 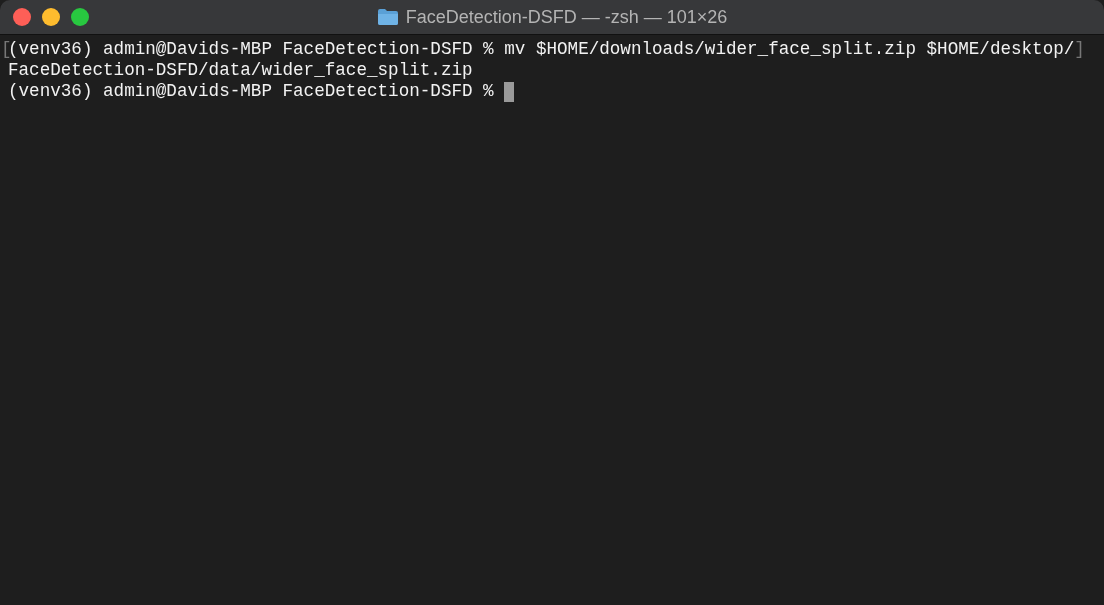 What do you see at coordinates (22, 17) in the screenshot?
I see `close-button` at bounding box center [22, 17].